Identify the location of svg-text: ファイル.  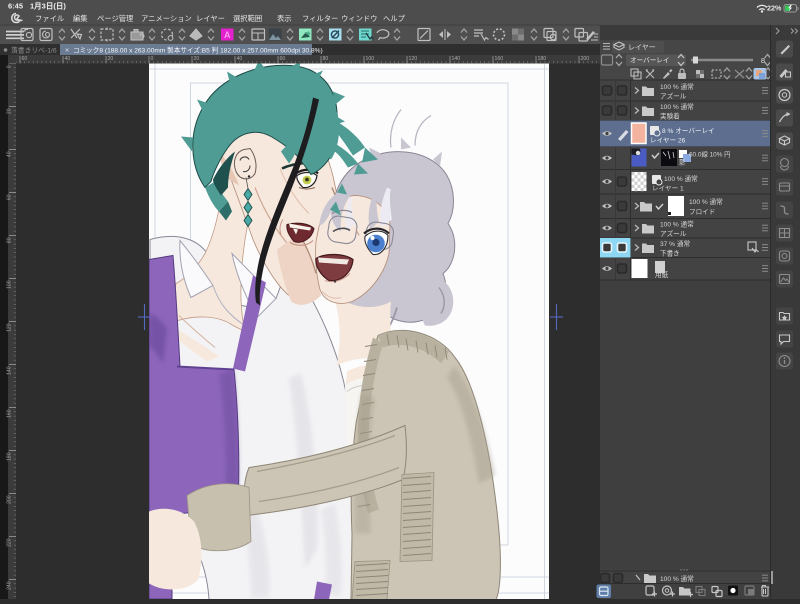
(49, 18).